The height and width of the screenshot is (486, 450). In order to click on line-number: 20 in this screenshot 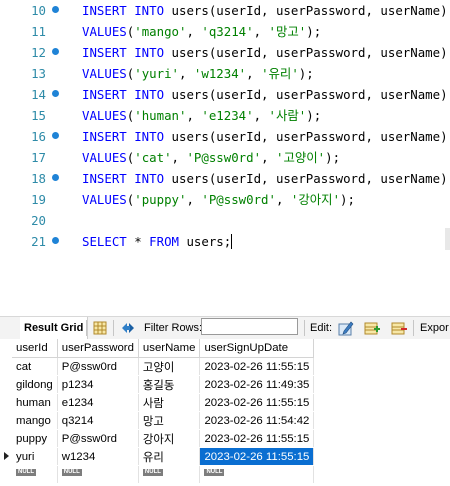, I will do `click(38, 220)`.